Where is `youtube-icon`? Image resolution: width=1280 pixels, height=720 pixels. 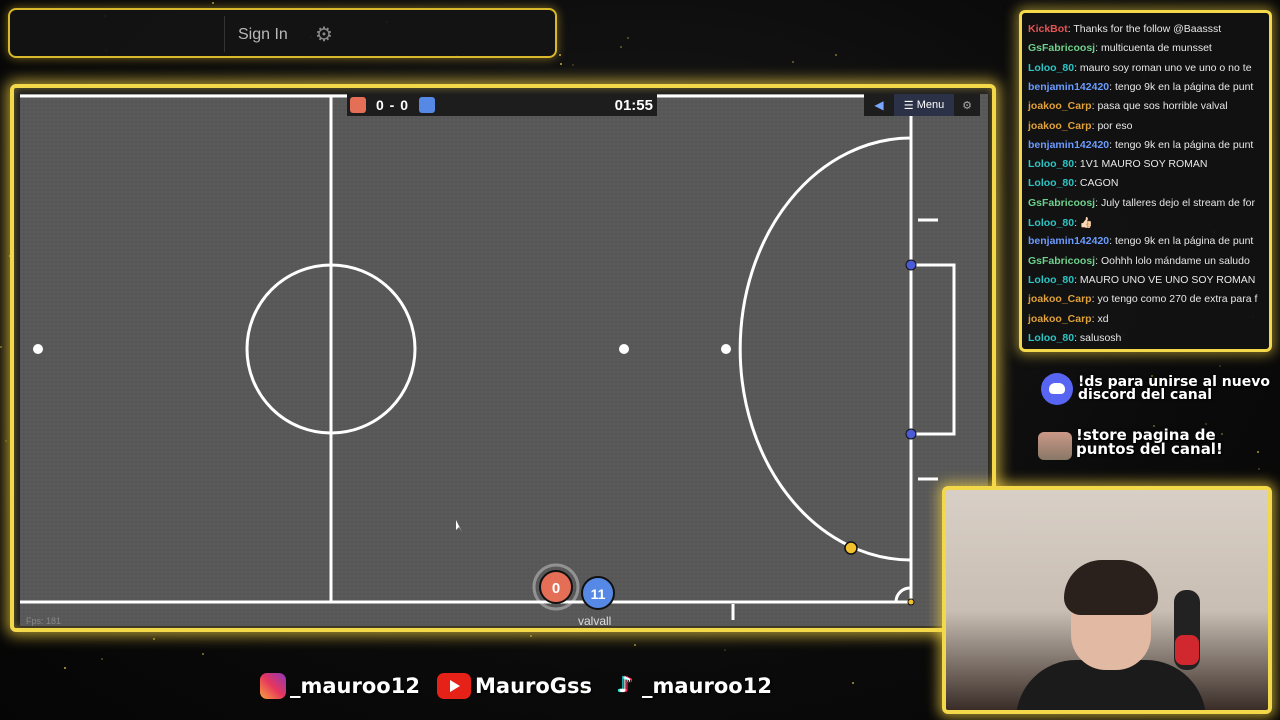 youtube-icon is located at coordinates (454, 686).